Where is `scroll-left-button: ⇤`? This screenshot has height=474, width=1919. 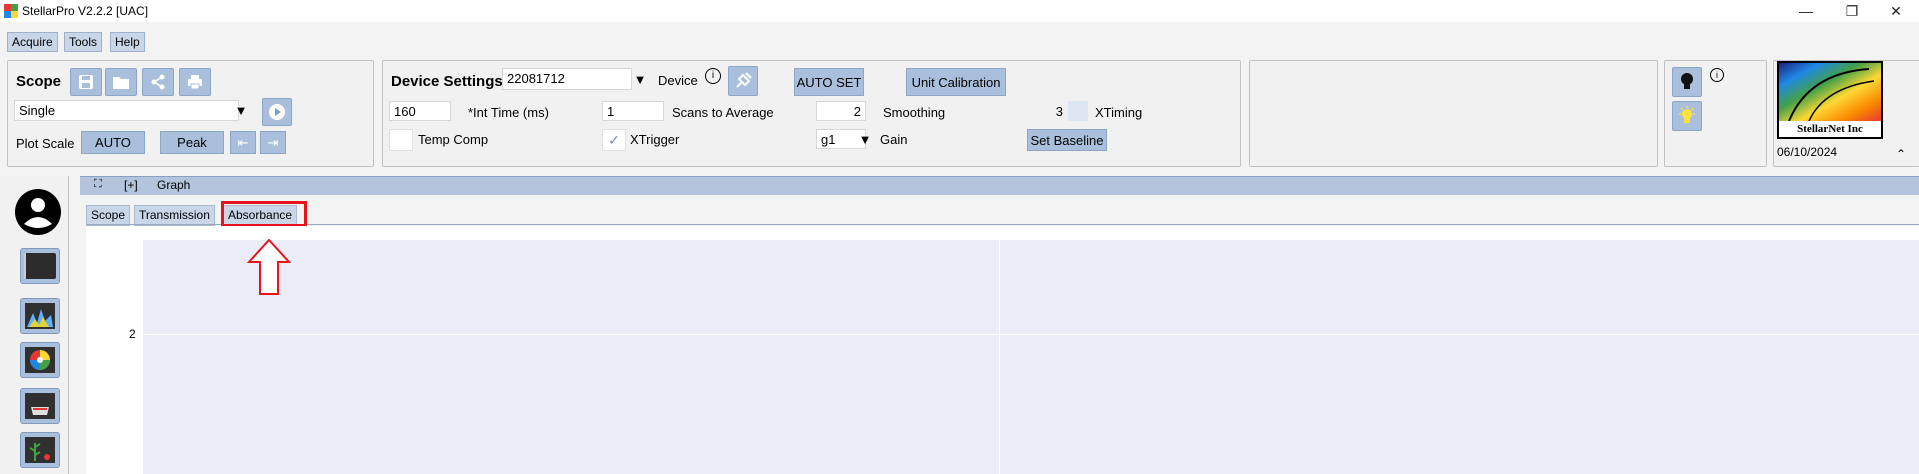 scroll-left-button: ⇤ is located at coordinates (243, 142).